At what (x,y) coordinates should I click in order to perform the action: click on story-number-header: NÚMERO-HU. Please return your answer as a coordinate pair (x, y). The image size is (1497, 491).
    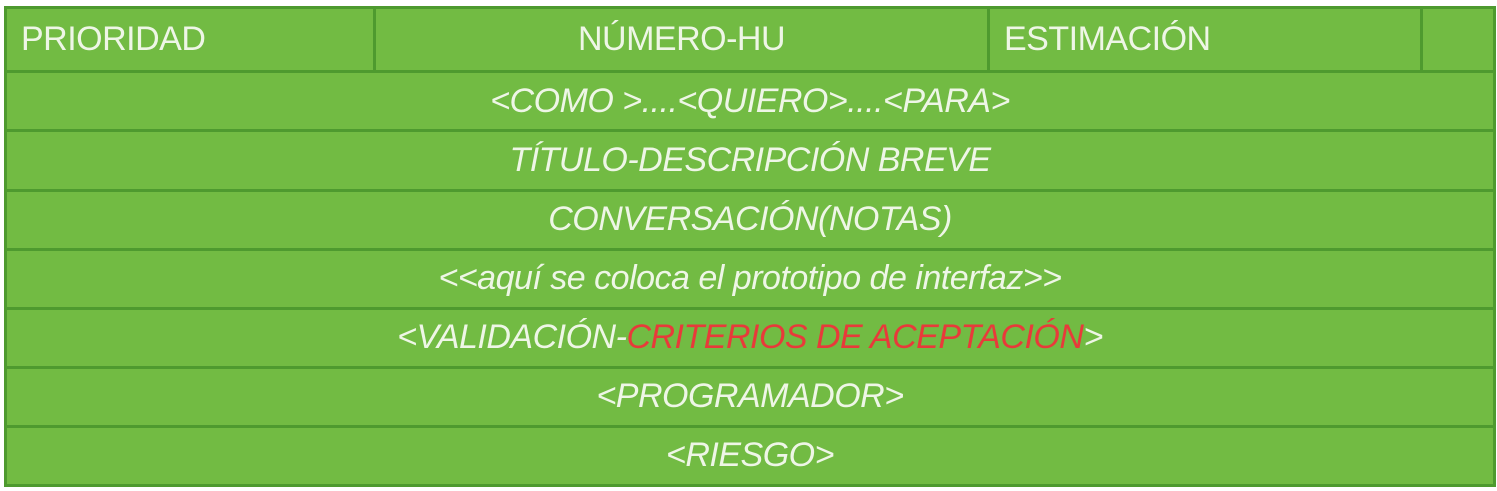
    Looking at the image, I should click on (681, 39).